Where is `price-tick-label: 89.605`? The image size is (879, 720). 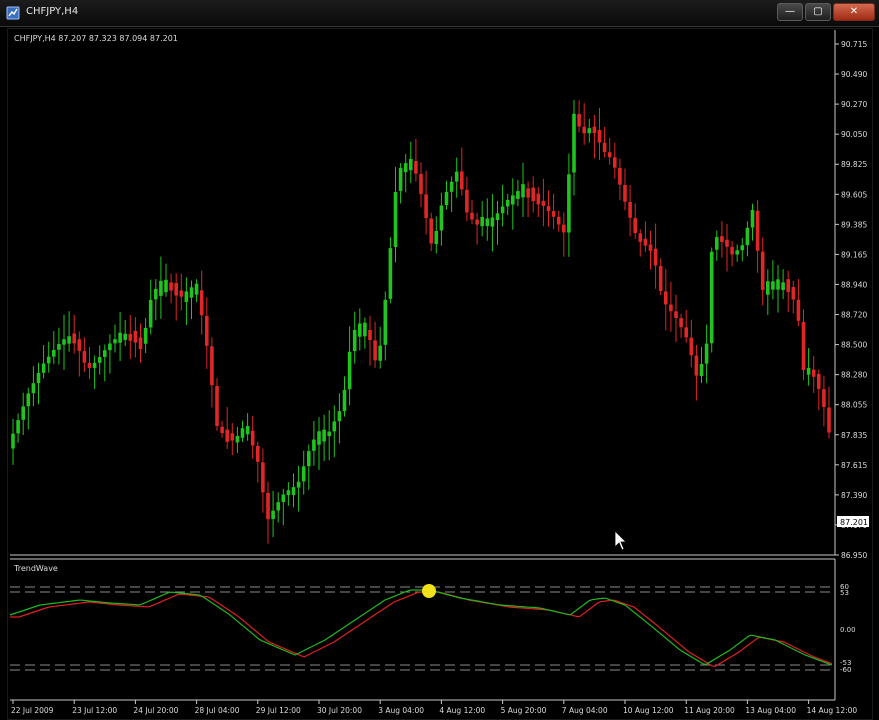
price-tick-label: 89.605 is located at coordinates (854, 194).